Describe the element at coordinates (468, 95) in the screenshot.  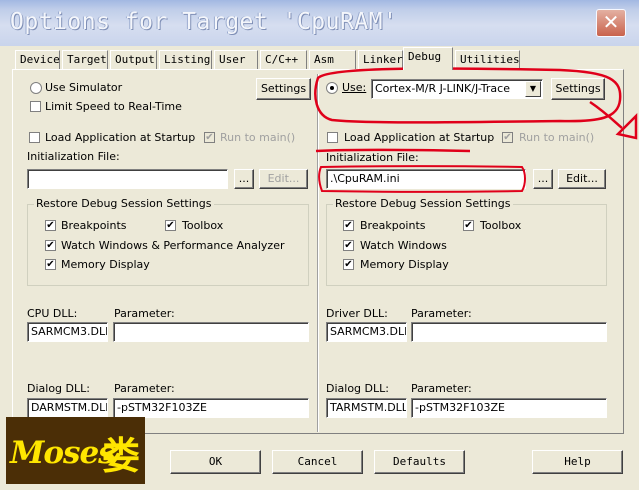
I see `annotation-circle` at that location.